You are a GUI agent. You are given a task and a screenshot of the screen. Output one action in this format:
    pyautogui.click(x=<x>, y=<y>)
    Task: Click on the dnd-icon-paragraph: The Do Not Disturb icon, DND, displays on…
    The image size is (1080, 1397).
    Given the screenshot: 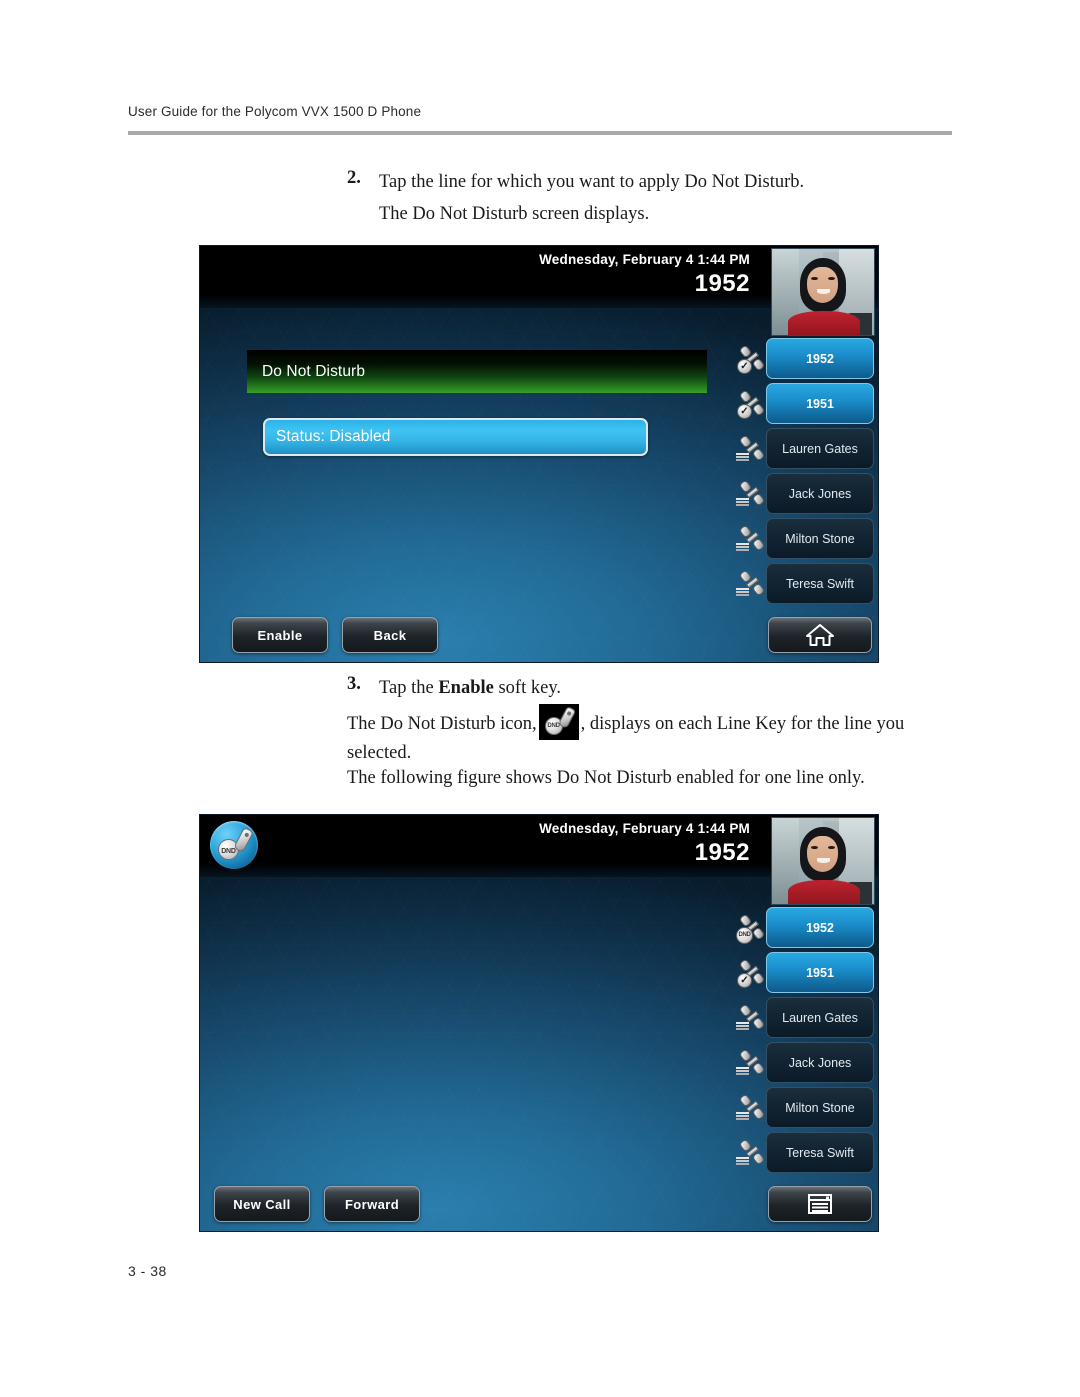 What is the action you would take?
    pyautogui.click(x=649, y=736)
    